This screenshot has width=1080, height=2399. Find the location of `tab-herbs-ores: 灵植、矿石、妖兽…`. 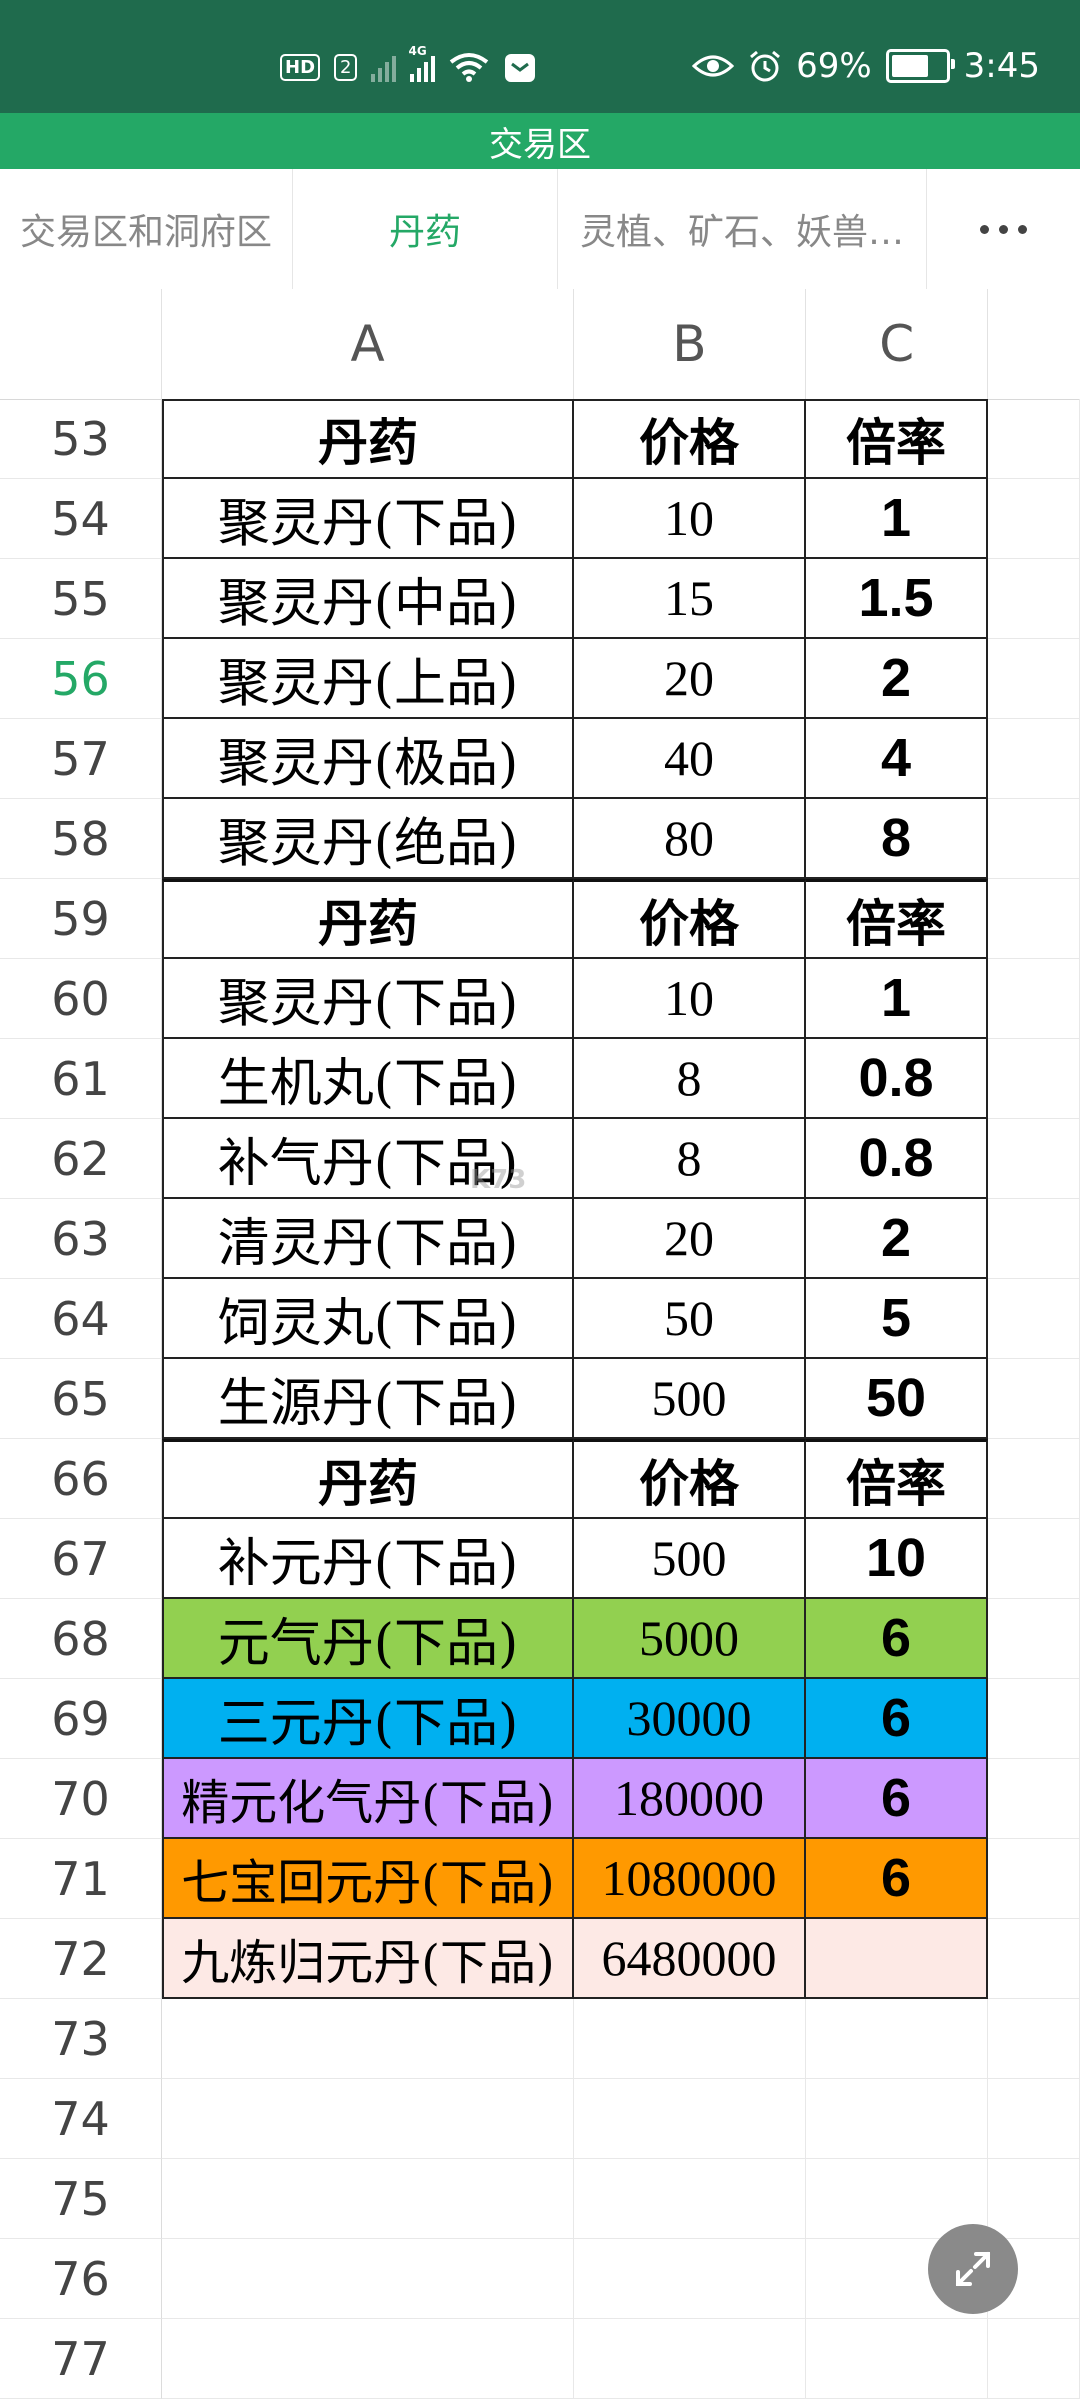

tab-herbs-ores: 灵植、矿石、妖兽… is located at coordinates (742, 229).